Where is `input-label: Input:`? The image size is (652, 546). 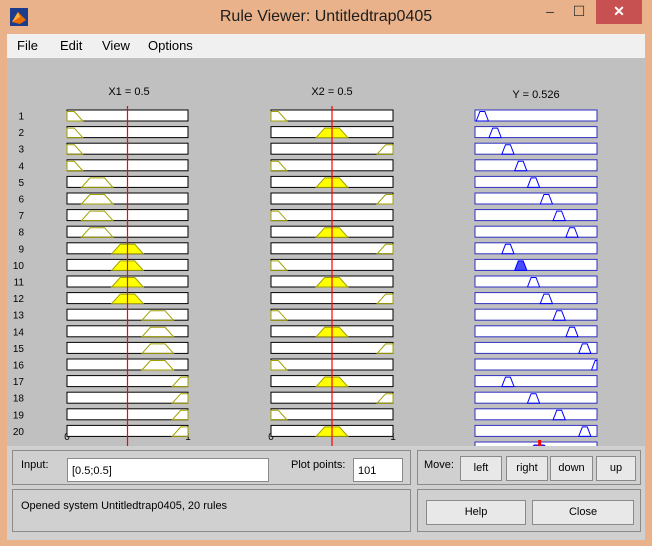
input-label: Input: is located at coordinates (35, 465).